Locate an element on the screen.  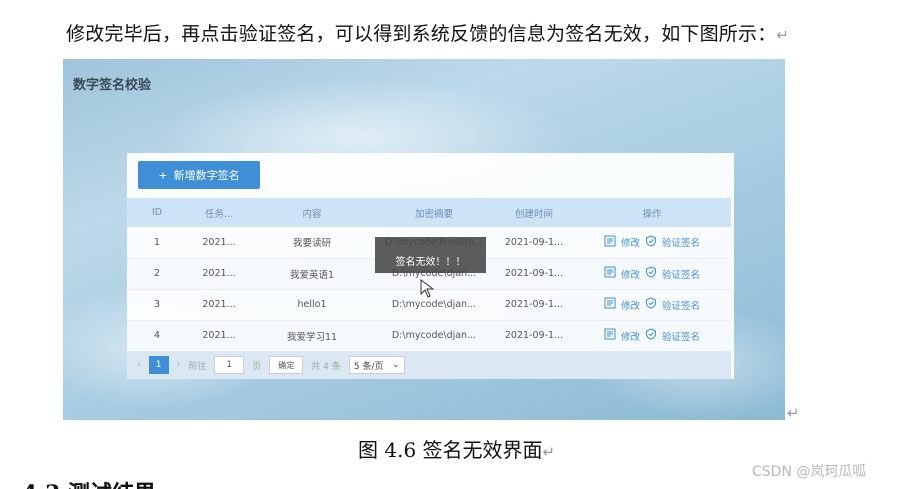
body-paragraph: 修改完毕后，再点击验证签名，可以得到系统反馈的信息为签名无效，如下图所示：↵ is located at coordinates (428, 34).